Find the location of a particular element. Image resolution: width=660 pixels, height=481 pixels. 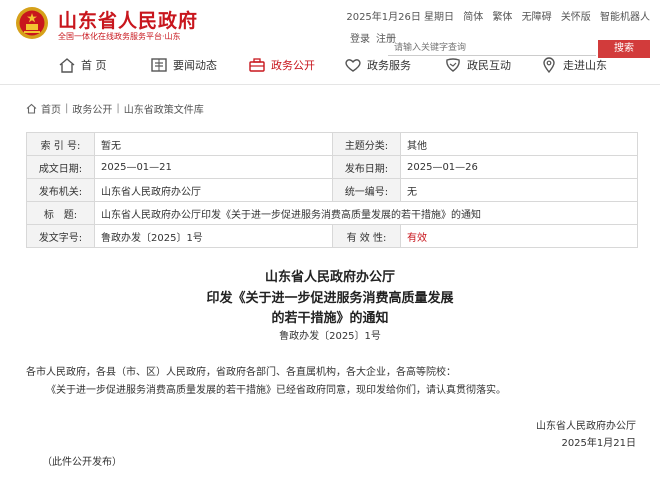

document-number: 鲁政办发〔2025〕1号 is located at coordinates (330, 336).